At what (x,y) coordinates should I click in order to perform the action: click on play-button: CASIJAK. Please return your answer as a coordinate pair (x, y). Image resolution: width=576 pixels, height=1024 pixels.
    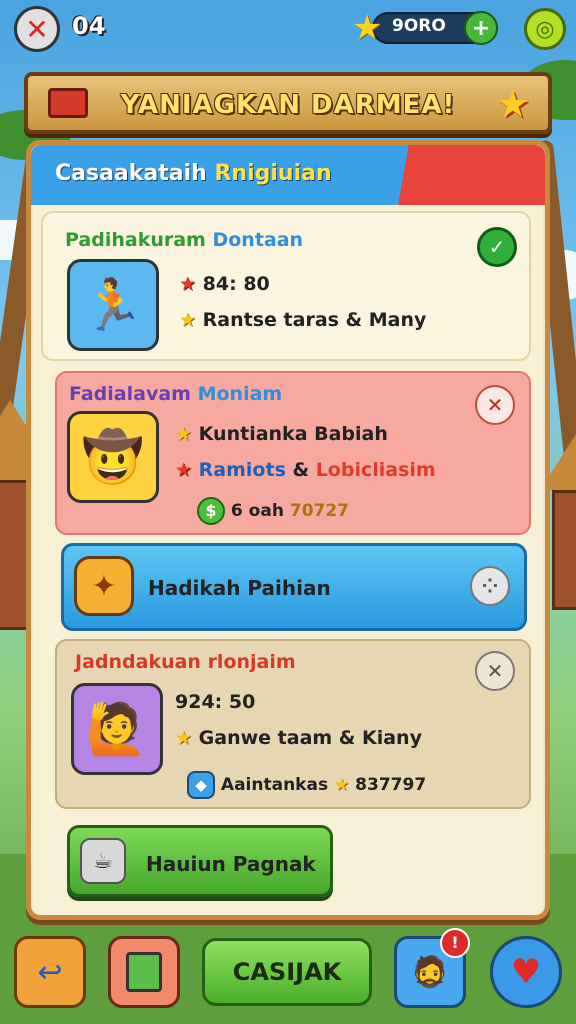
    Looking at the image, I should click on (287, 972).